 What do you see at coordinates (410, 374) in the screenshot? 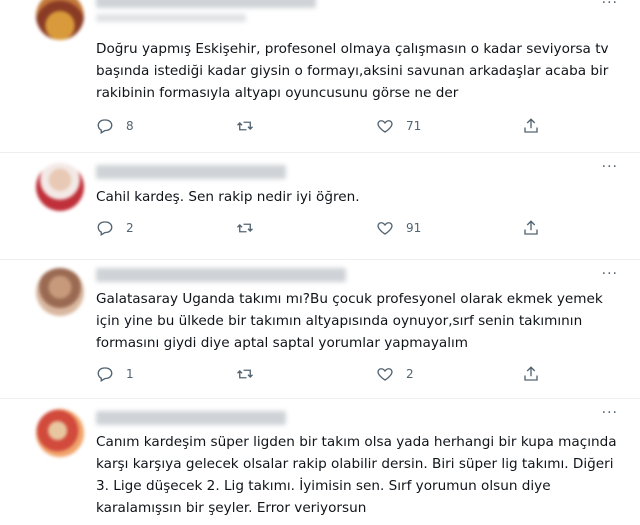
I see `like-count: 2` at bounding box center [410, 374].